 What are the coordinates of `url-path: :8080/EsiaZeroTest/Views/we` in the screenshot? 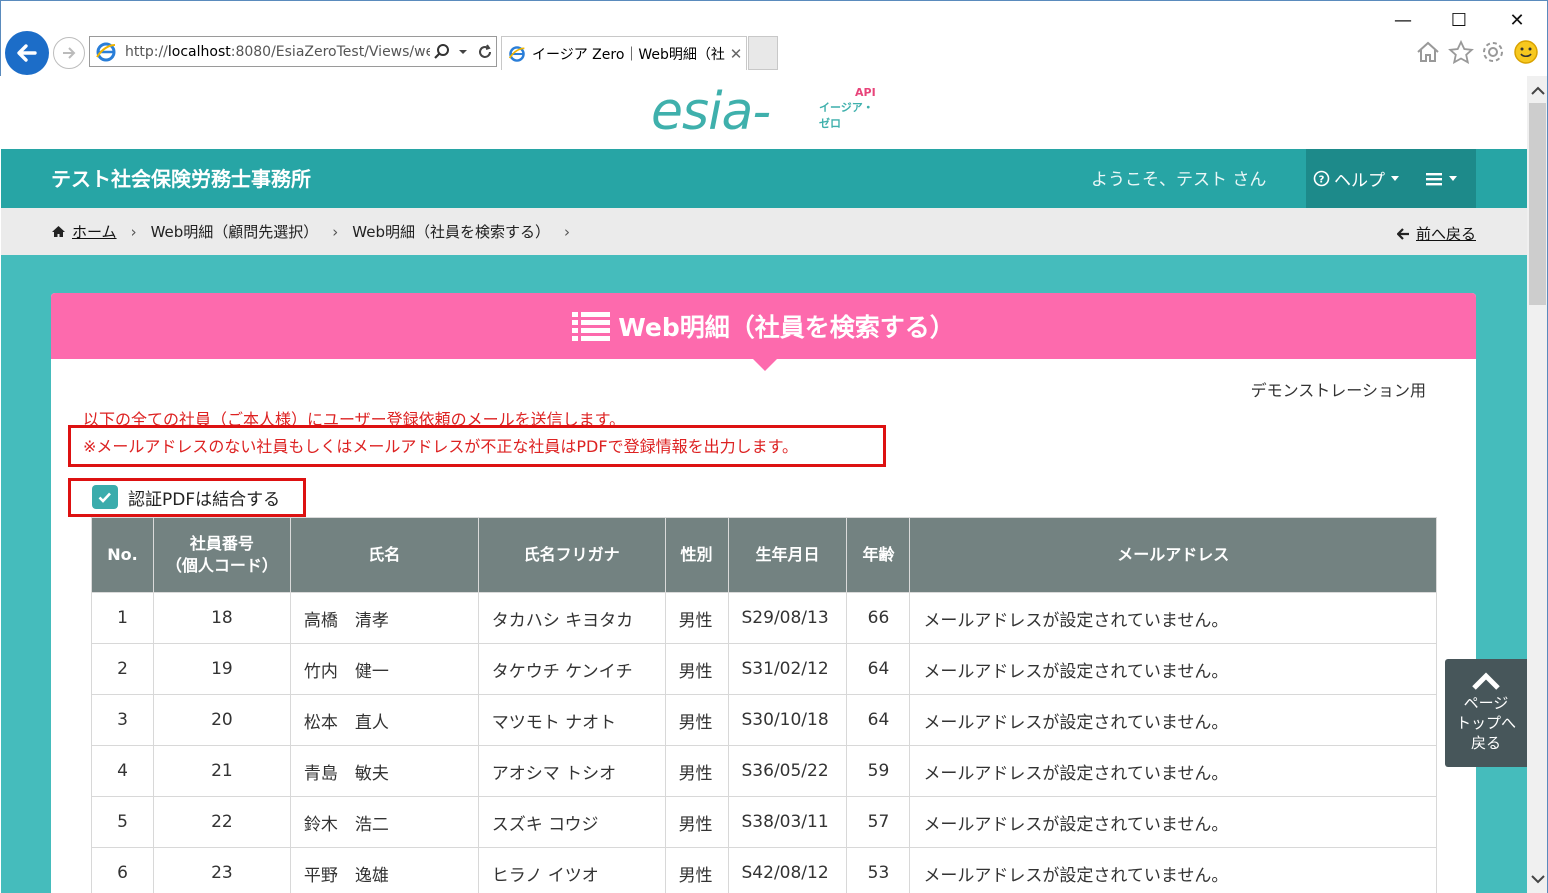 It's located at (330, 51).